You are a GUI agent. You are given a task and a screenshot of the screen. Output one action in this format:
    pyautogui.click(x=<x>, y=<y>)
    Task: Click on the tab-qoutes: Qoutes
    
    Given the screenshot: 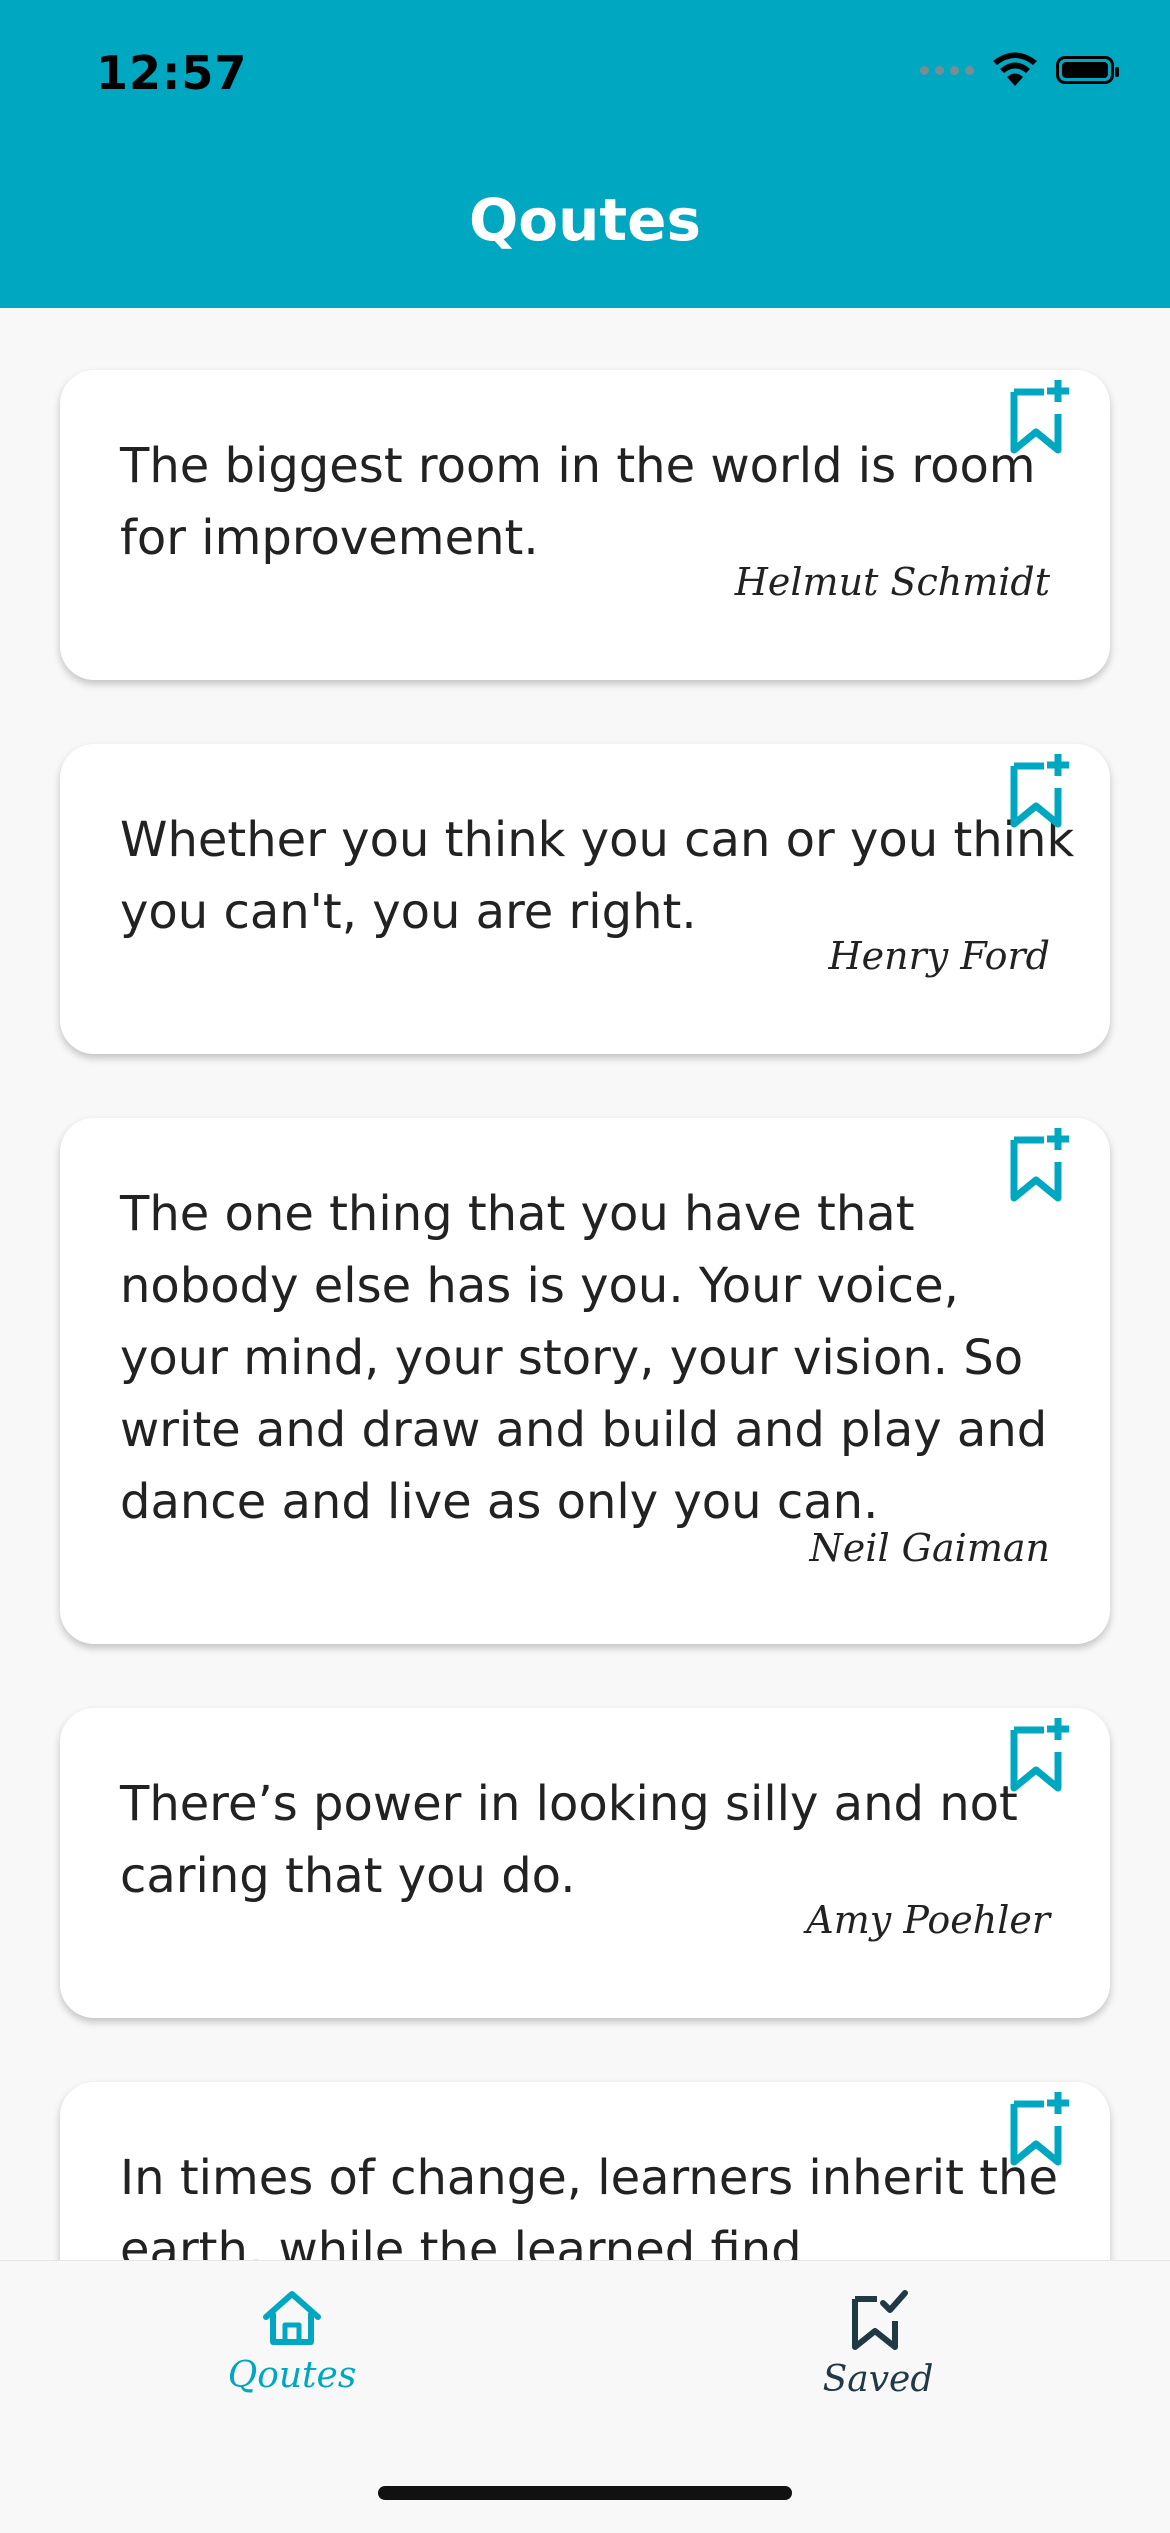 What is the action you would take?
    pyautogui.click(x=292, y=2342)
    